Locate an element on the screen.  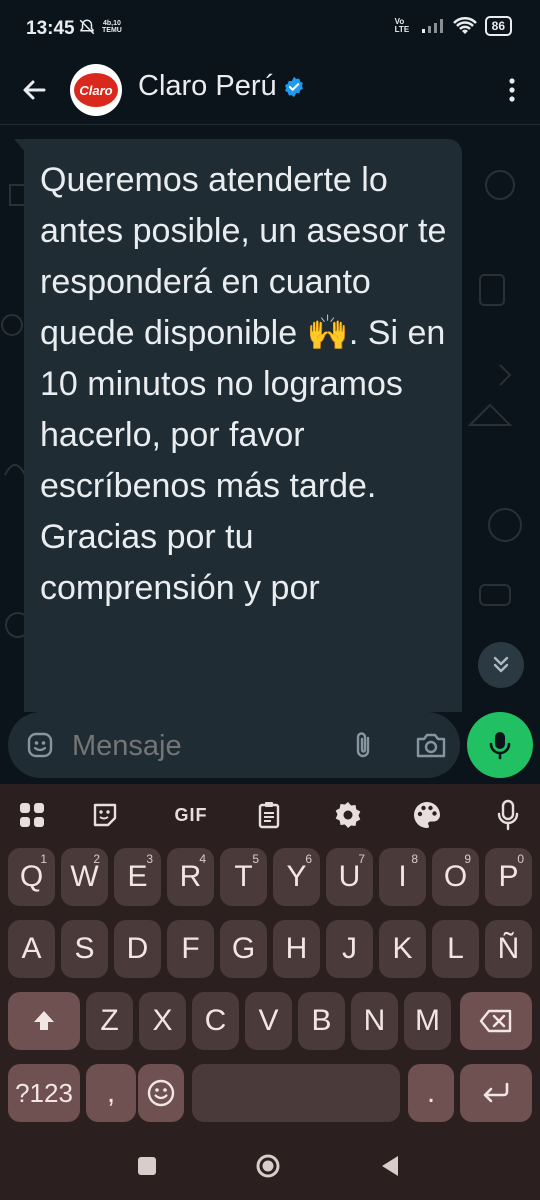
key-z: Z is located at coordinates (109, 1021).